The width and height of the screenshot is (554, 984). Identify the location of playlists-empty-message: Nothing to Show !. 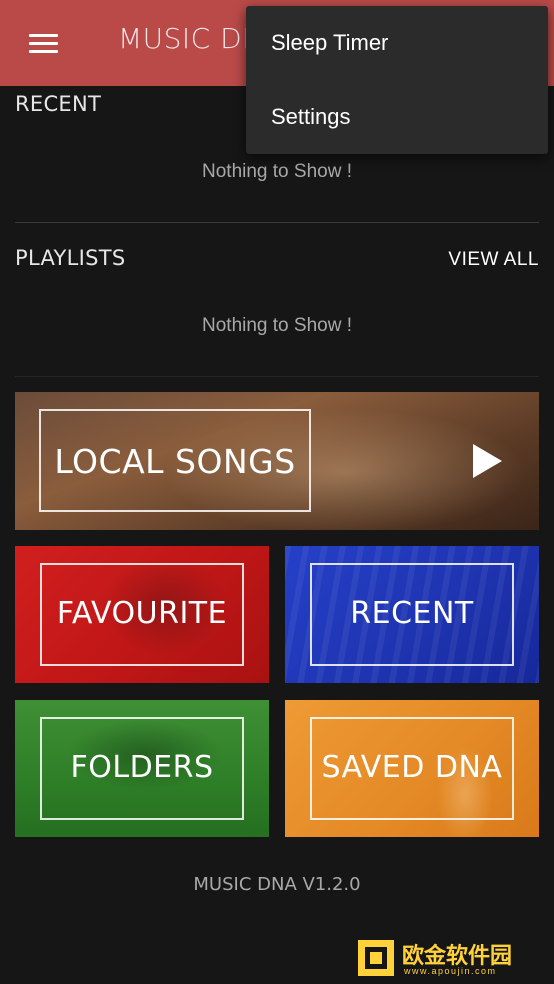
(277, 325).